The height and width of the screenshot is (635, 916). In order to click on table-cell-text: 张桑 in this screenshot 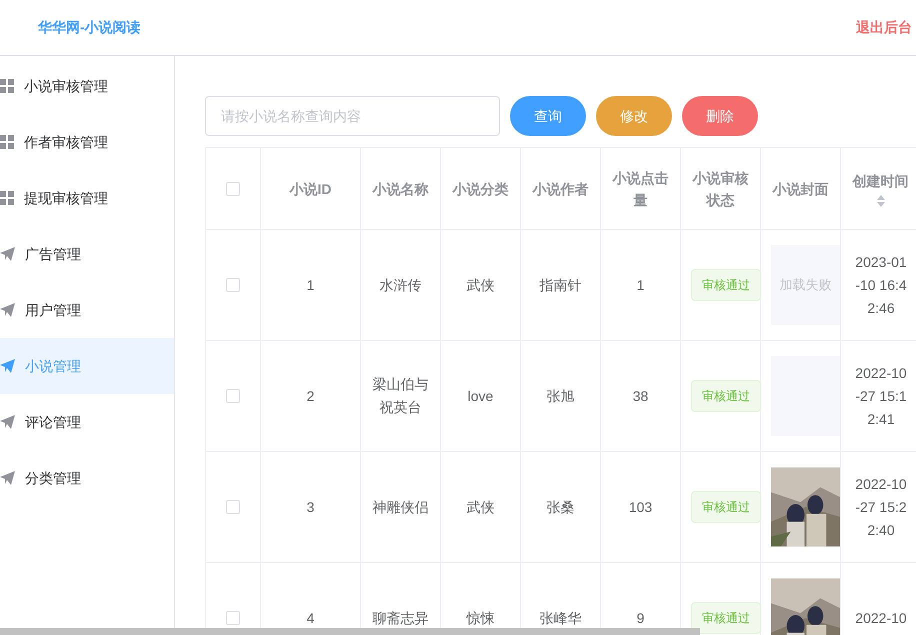, I will do `click(561, 507)`.